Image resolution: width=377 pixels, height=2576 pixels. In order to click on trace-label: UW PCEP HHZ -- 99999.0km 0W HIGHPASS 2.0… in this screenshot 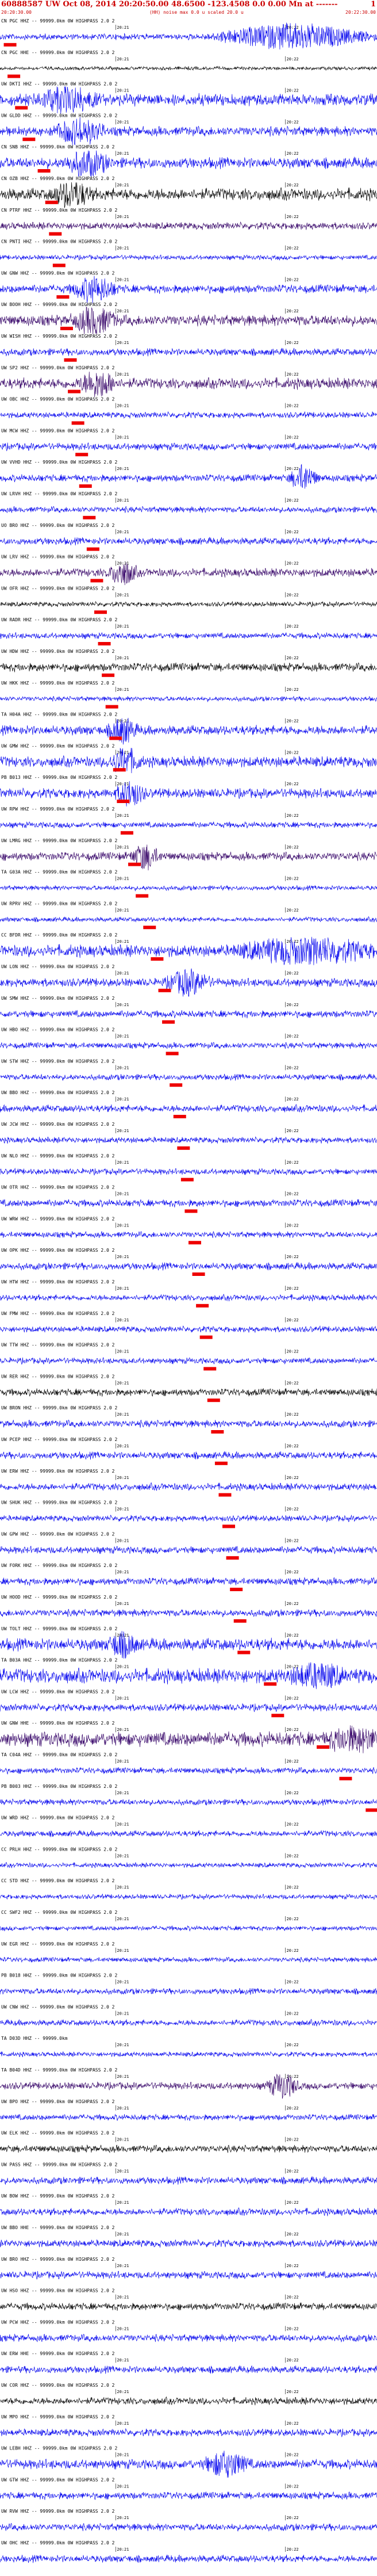, I will do `click(59, 1439)`.